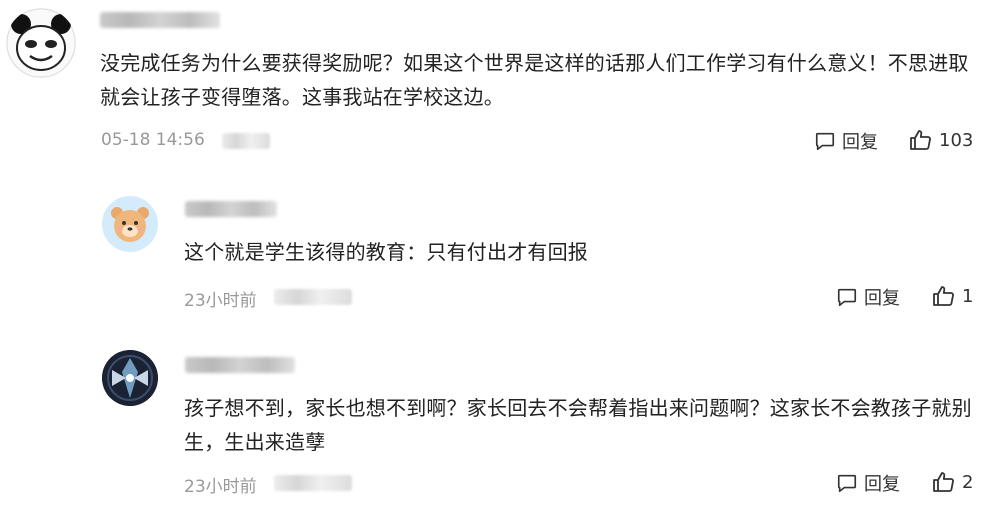 This screenshot has width=1000, height=521. I want to click on like-count: 103, so click(956, 140).